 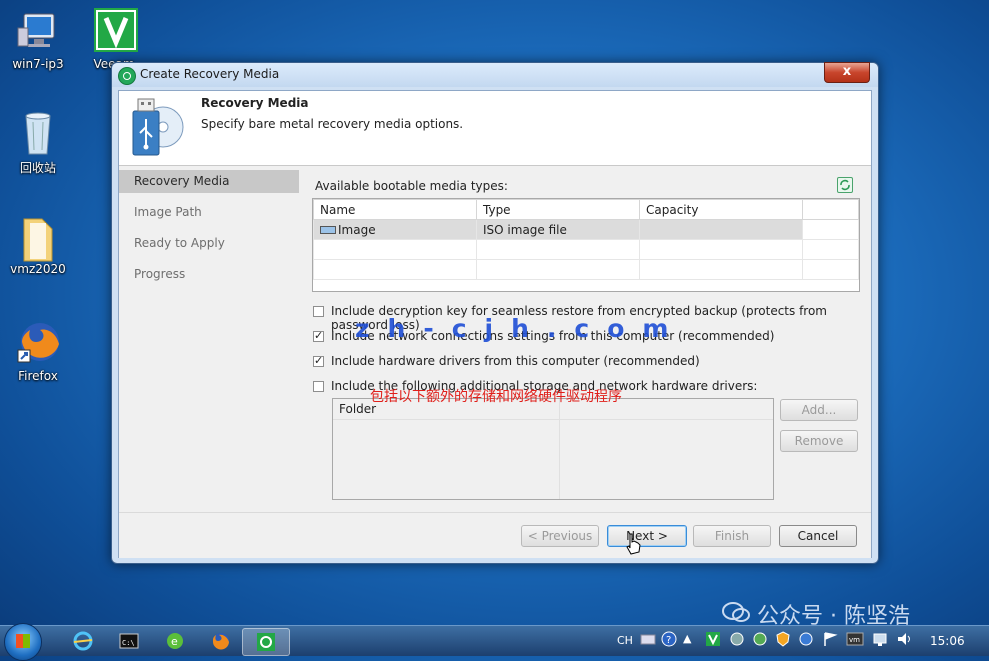 I want to click on desktop-icon-computer: win7-ip3, so click(x=38, y=39).